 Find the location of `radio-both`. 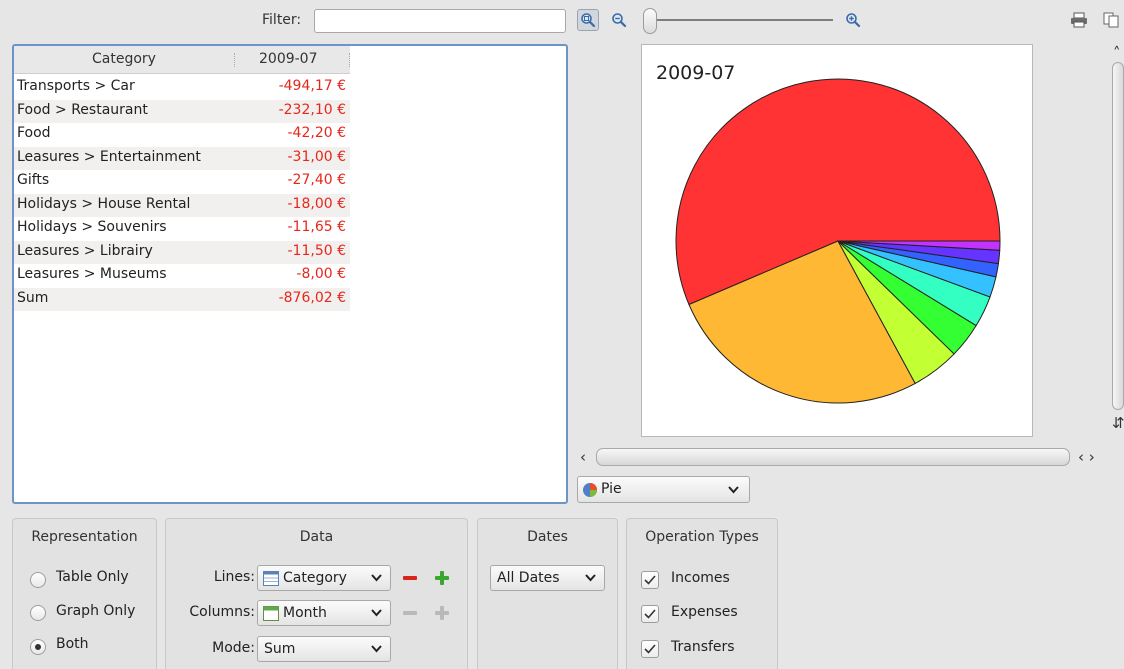

radio-both is located at coordinates (38, 647).